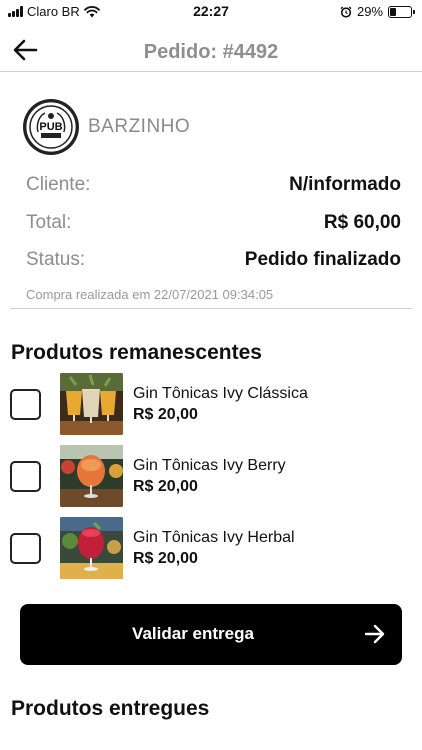 This screenshot has height=750, width=422. Describe the element at coordinates (345, 184) in the screenshot. I see `client-value: N/informado` at that location.